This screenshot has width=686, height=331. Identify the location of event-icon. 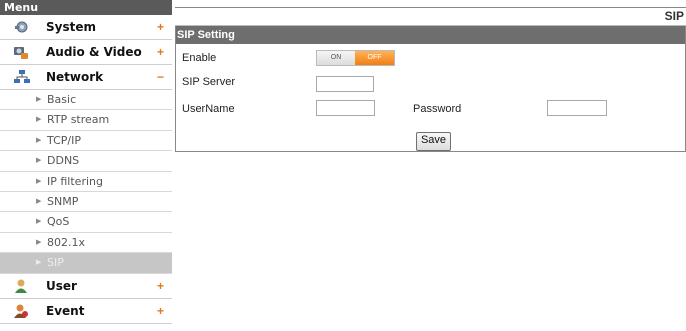
(21, 311).